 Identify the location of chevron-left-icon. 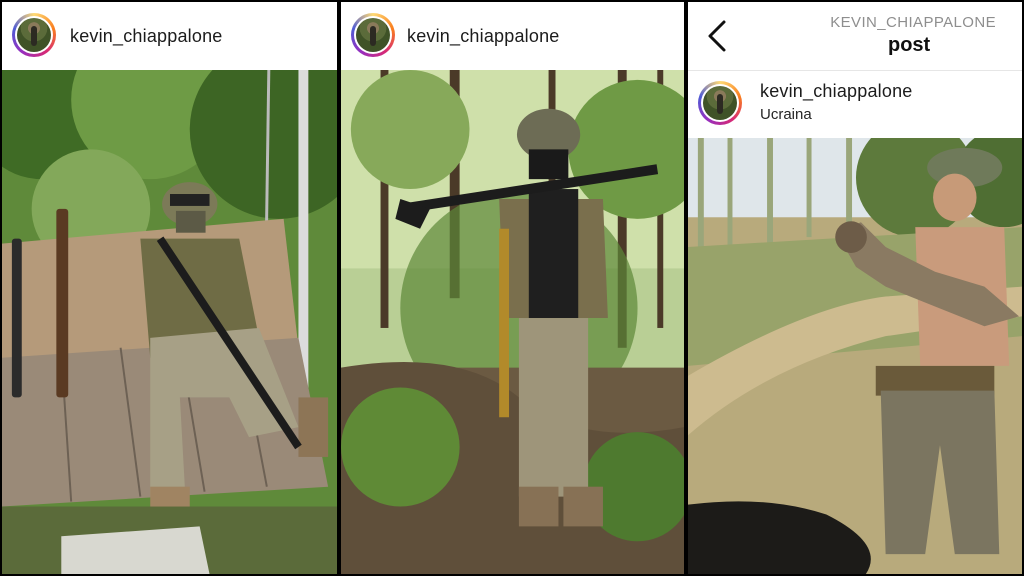
(716, 36).